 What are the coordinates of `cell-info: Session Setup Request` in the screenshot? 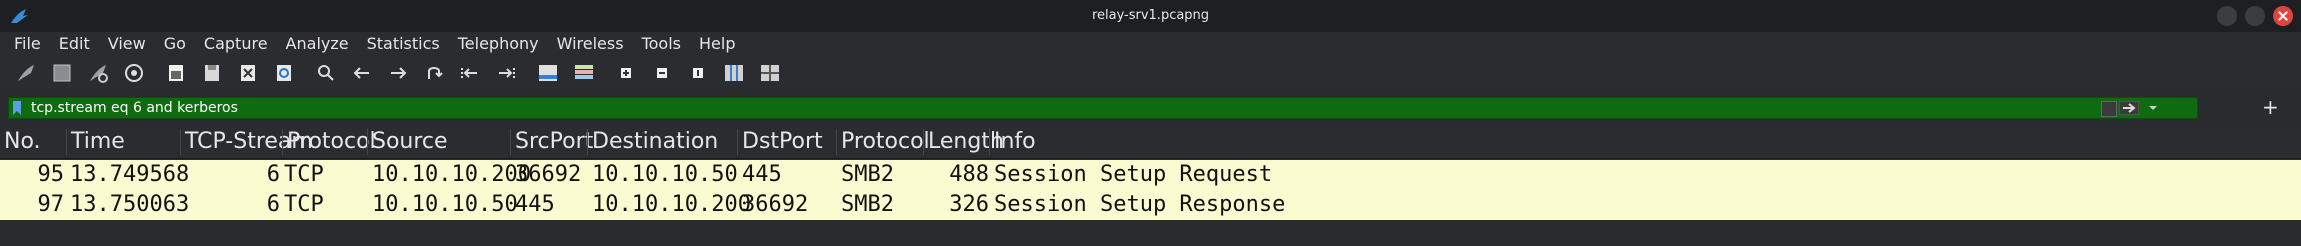 It's located at (1133, 174).